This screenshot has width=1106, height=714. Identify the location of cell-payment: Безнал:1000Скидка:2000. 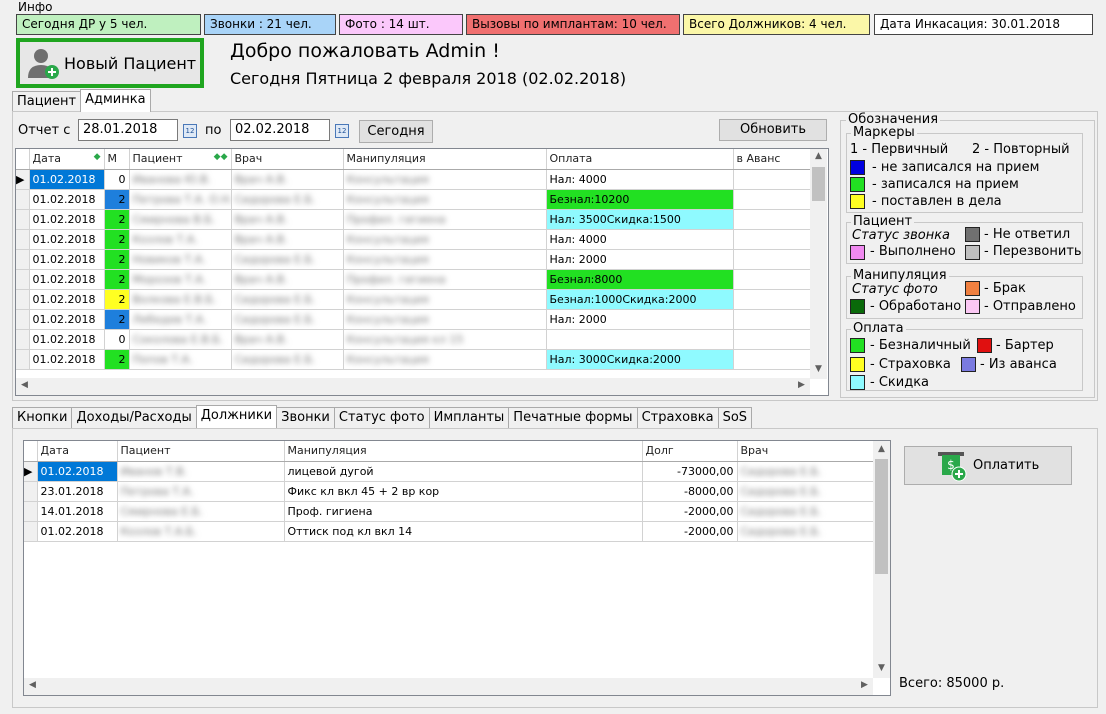
(640, 299).